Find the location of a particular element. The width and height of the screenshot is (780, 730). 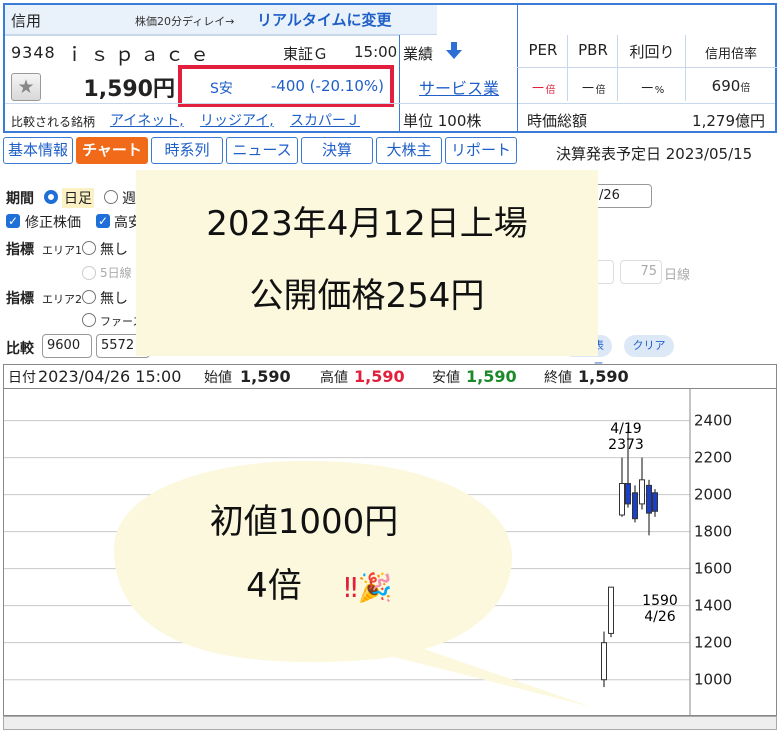

end-date-input: /26 is located at coordinates (623, 196).